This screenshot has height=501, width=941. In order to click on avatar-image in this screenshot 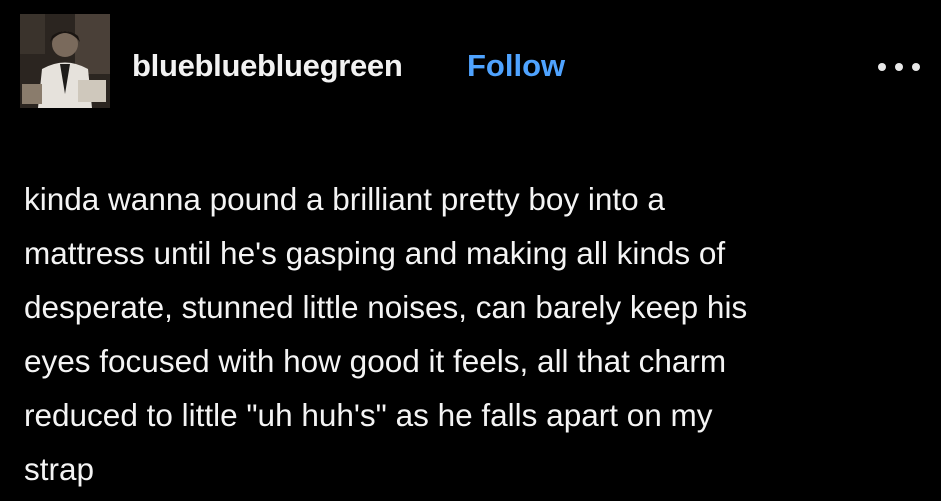, I will do `click(65, 61)`.